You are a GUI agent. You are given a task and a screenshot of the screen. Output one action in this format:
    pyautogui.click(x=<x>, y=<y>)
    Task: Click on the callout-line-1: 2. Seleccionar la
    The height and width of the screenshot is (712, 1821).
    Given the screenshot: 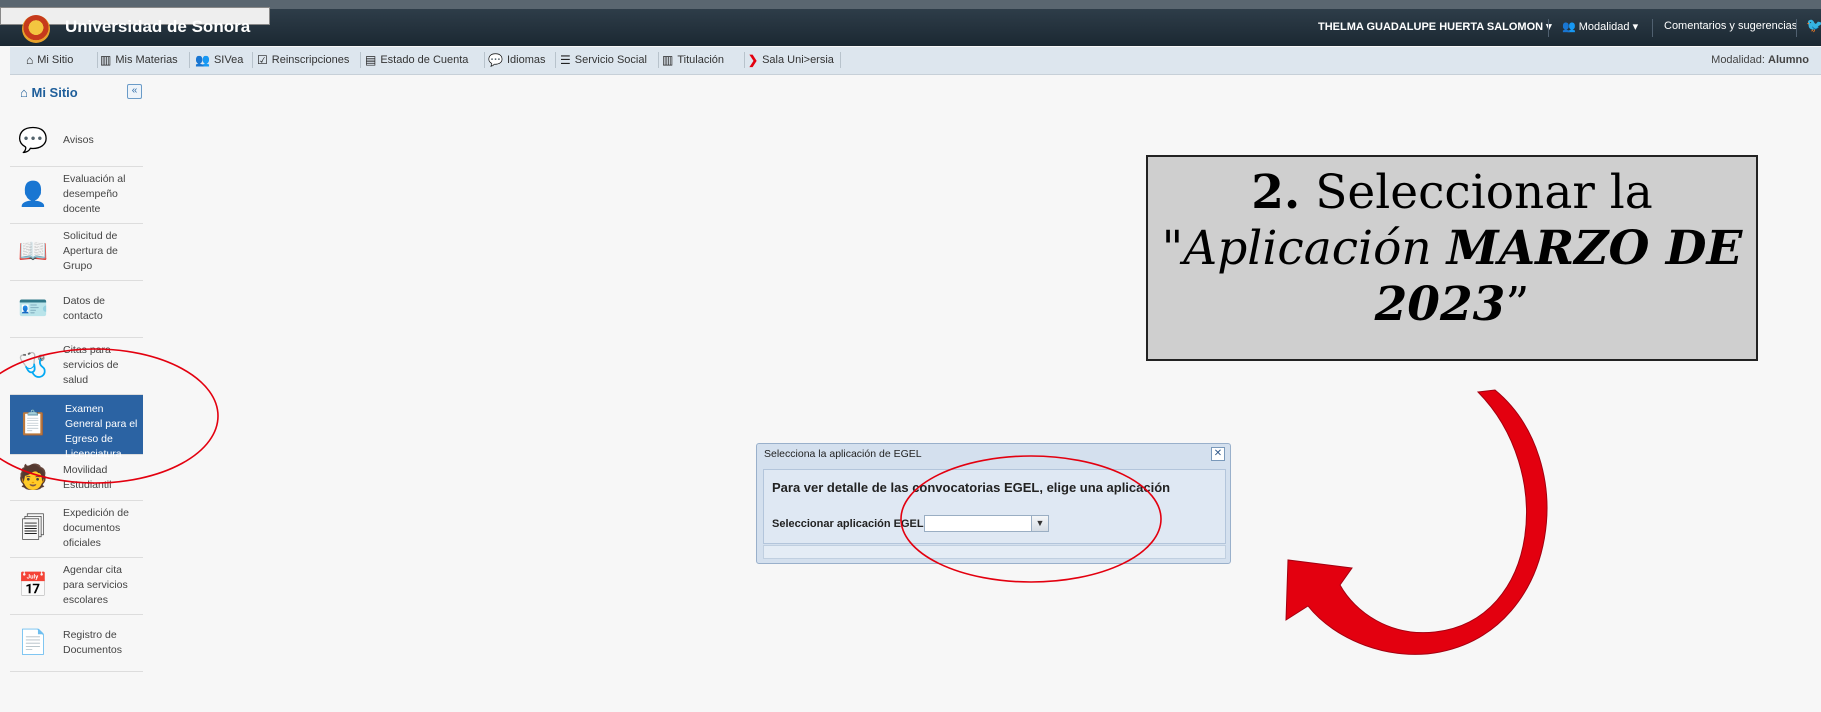 What is the action you would take?
    pyautogui.click(x=1452, y=193)
    